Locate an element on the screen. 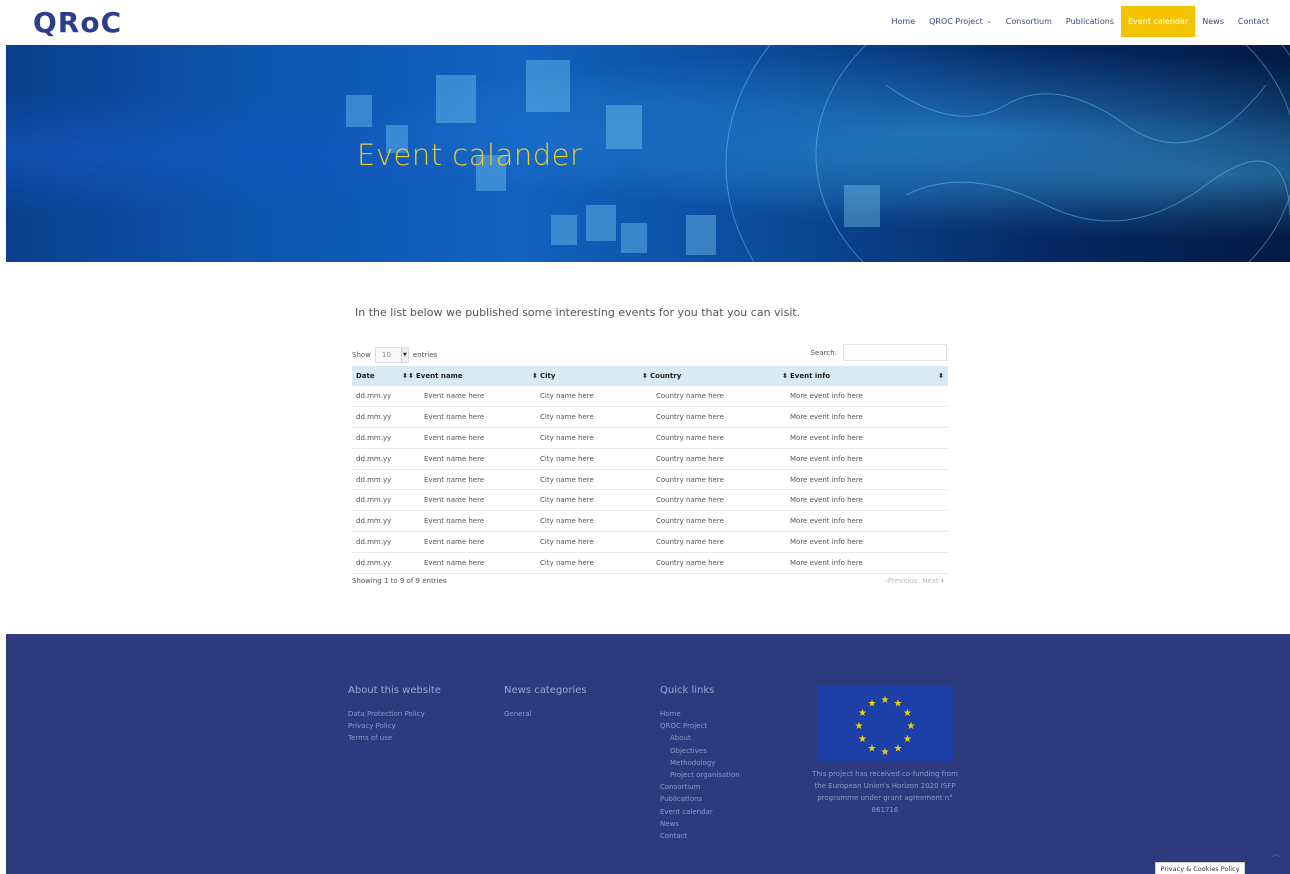  scroll-to-top-icon: ︿ is located at coordinates (1276, 853).